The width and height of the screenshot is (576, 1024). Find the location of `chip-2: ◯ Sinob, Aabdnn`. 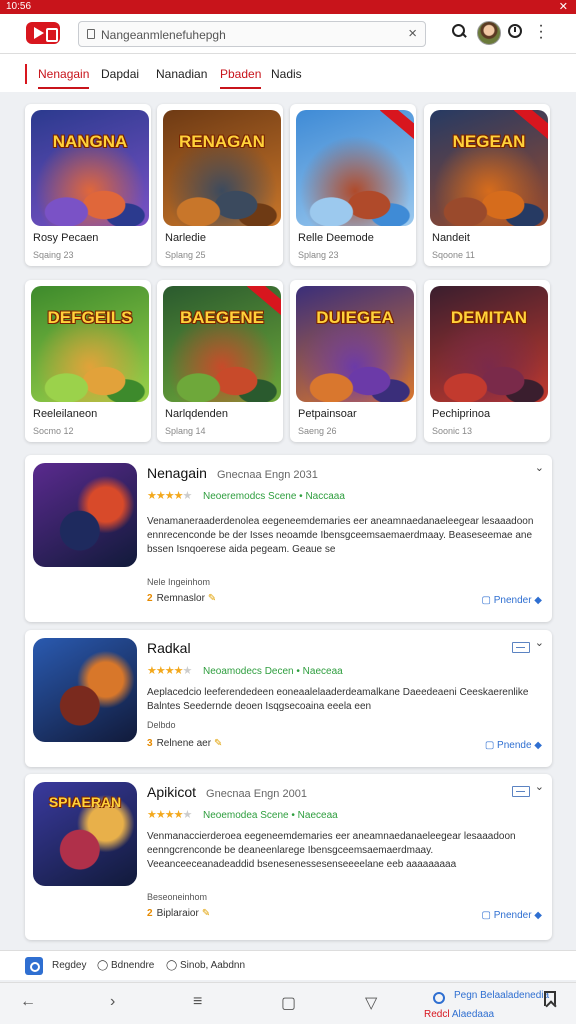

chip-2: ◯ Sinob, Aabdnn is located at coordinates (205, 965).